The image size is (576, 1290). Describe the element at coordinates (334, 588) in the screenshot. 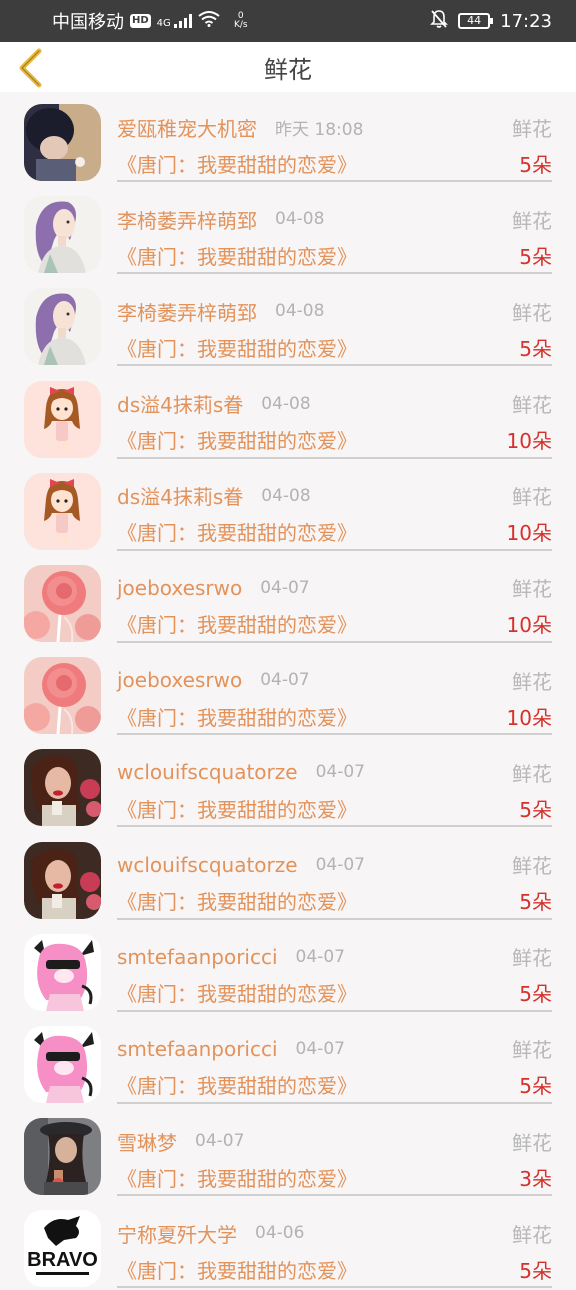

I see `list-item-header: joeboxesrwo 04-07 鲜花` at that location.